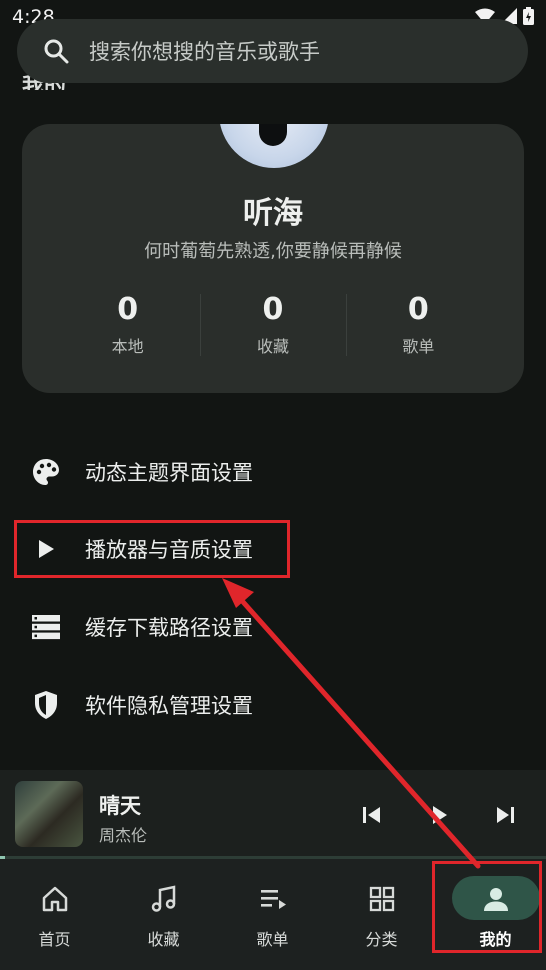 This screenshot has height=970, width=546. Describe the element at coordinates (169, 706) in the screenshot. I see `menu-item-label: 软件隐私管理设置` at that location.